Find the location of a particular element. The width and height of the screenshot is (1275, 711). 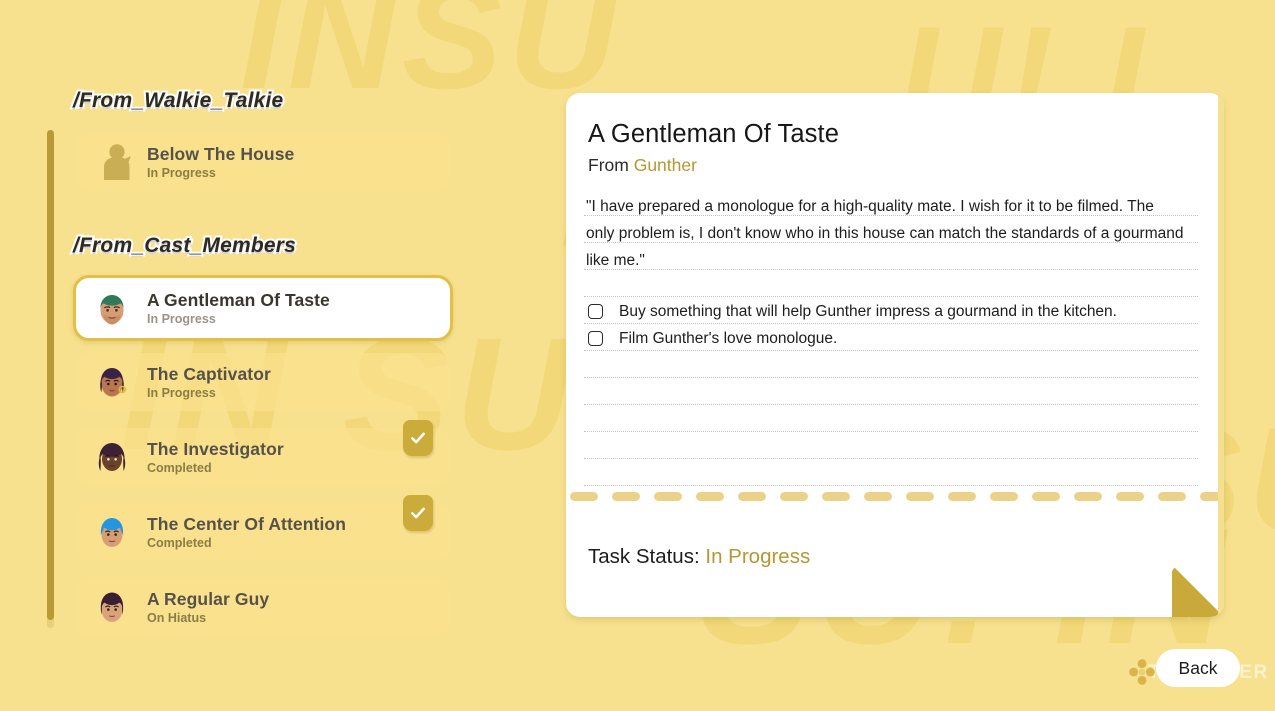

task-item-name: The Captivator is located at coordinates (209, 373).